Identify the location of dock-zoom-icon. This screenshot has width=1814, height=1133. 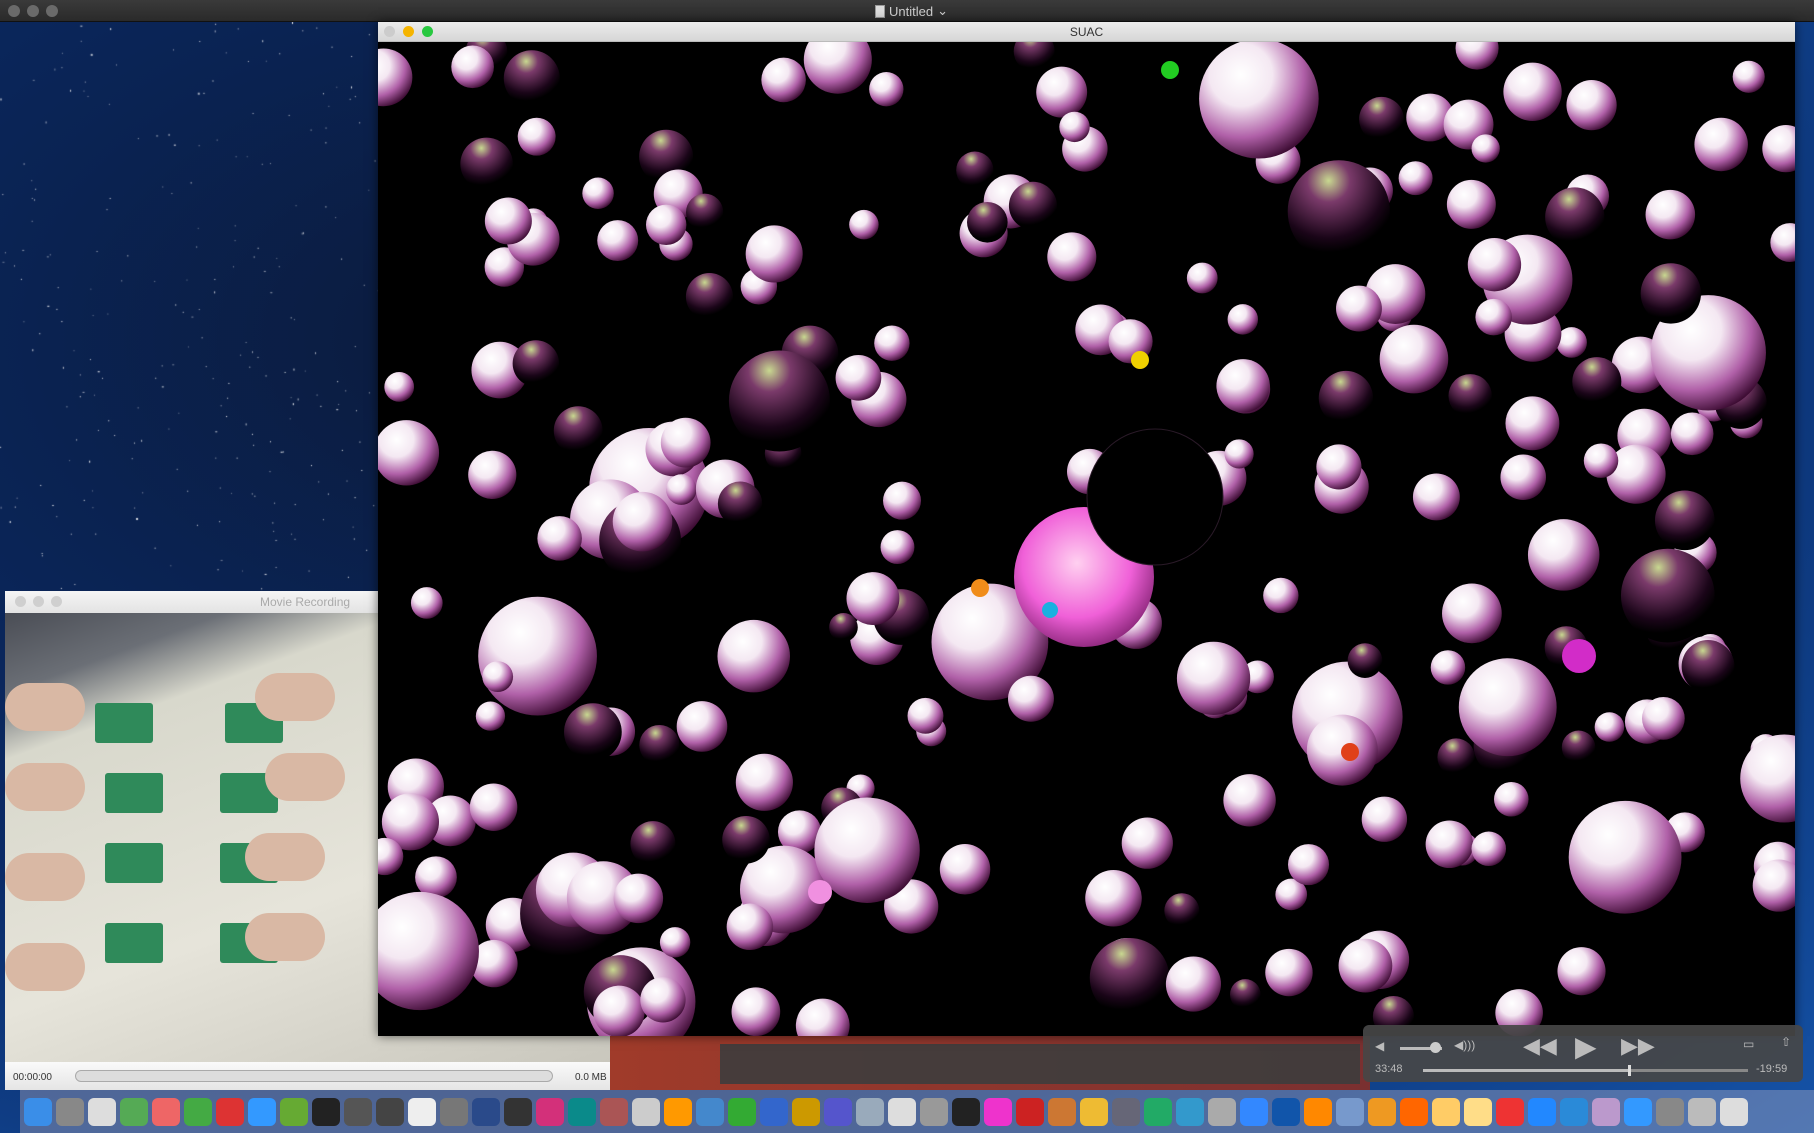
(1542, 1111).